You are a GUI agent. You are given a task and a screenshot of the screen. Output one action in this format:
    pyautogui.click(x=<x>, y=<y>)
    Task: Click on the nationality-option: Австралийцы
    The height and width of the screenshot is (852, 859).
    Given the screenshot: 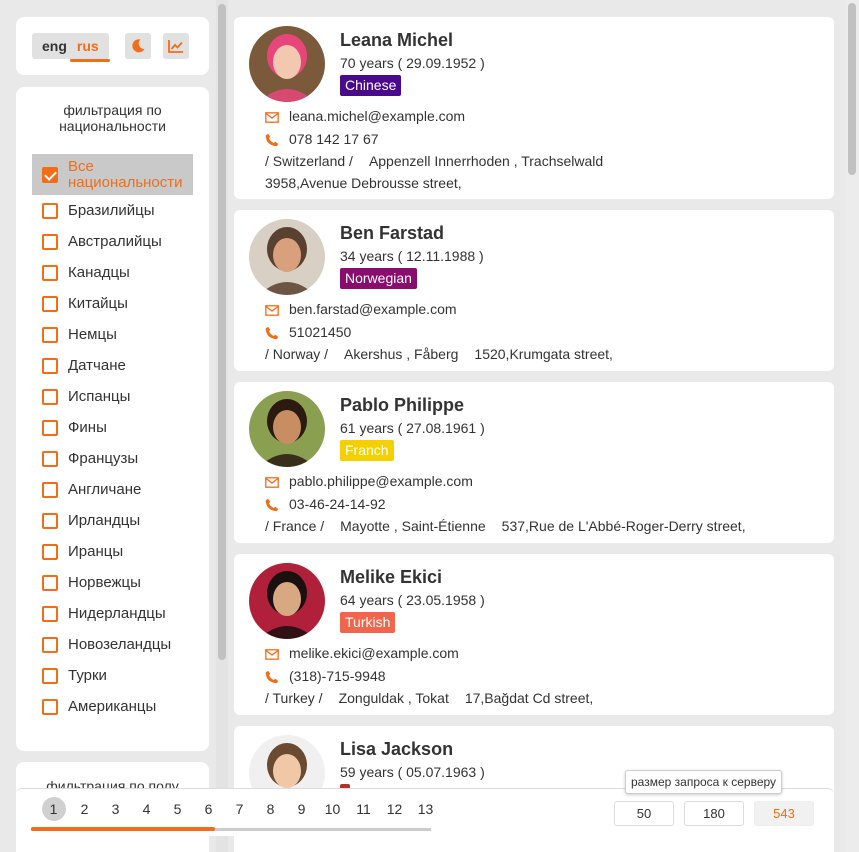 What is the action you would take?
    pyautogui.click(x=112, y=241)
    